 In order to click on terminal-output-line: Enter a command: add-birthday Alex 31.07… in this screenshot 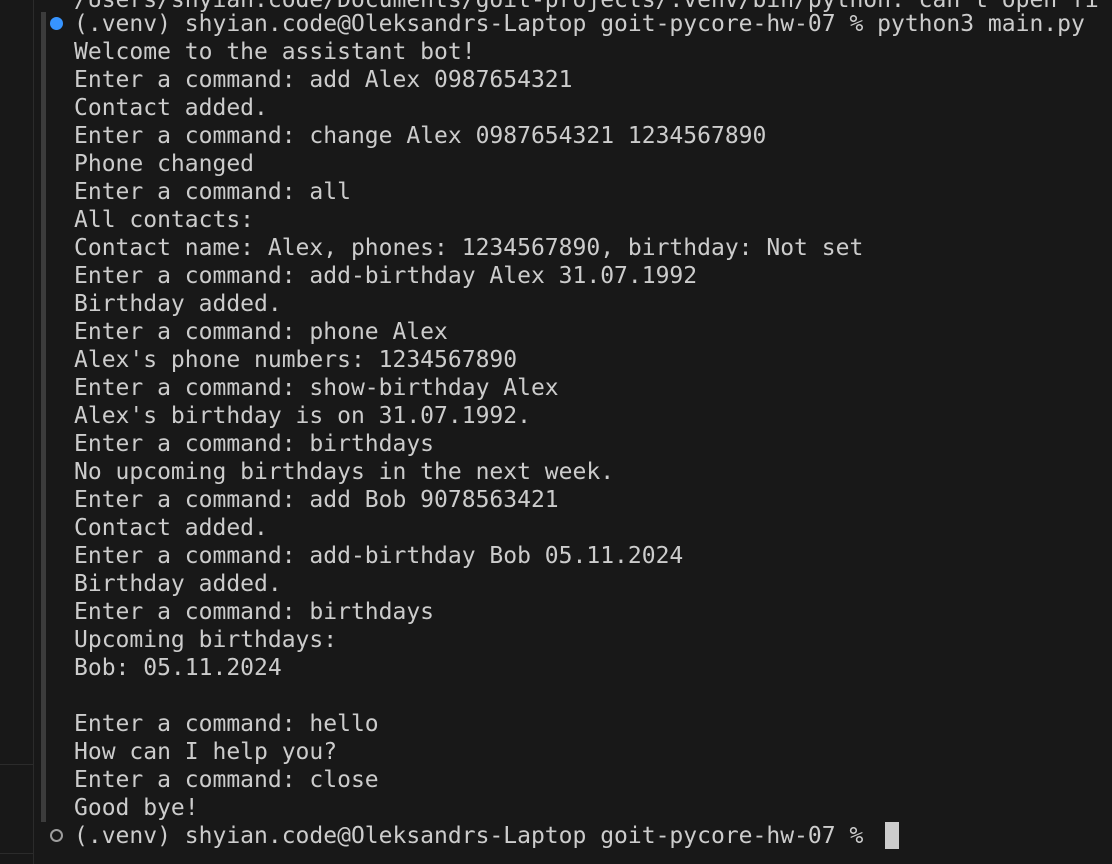, I will do `click(386, 276)`.